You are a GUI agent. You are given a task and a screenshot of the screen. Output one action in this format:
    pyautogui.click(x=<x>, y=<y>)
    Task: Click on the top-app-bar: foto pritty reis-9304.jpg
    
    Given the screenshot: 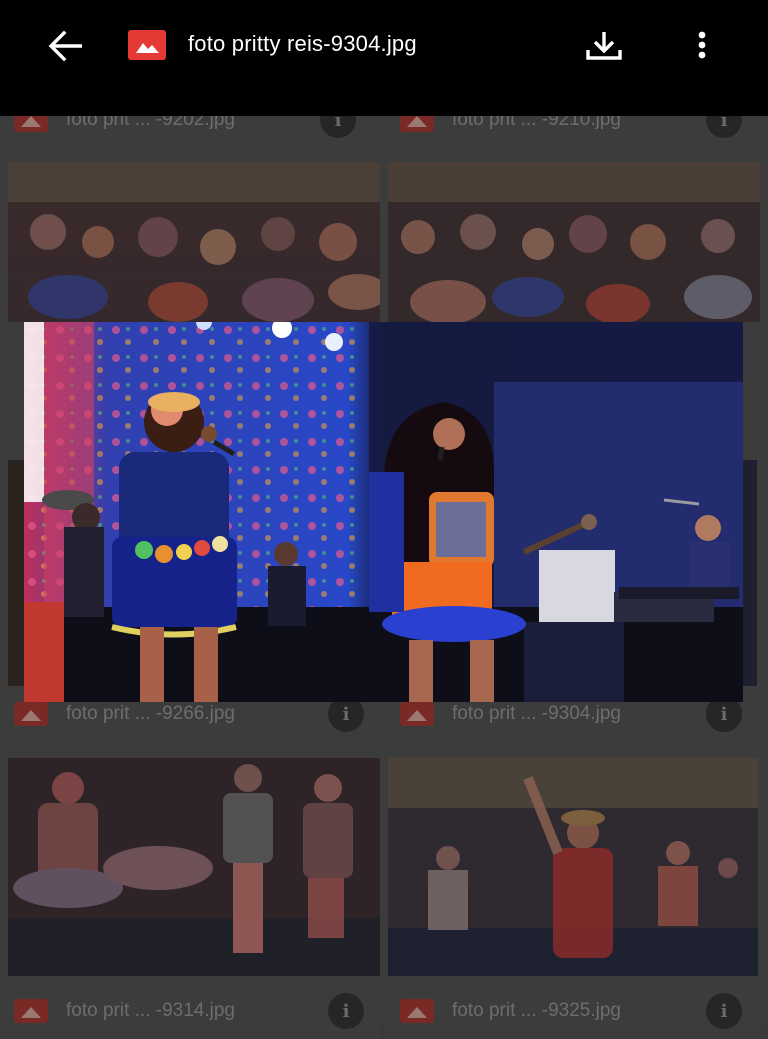 What is the action you would take?
    pyautogui.click(x=384, y=58)
    